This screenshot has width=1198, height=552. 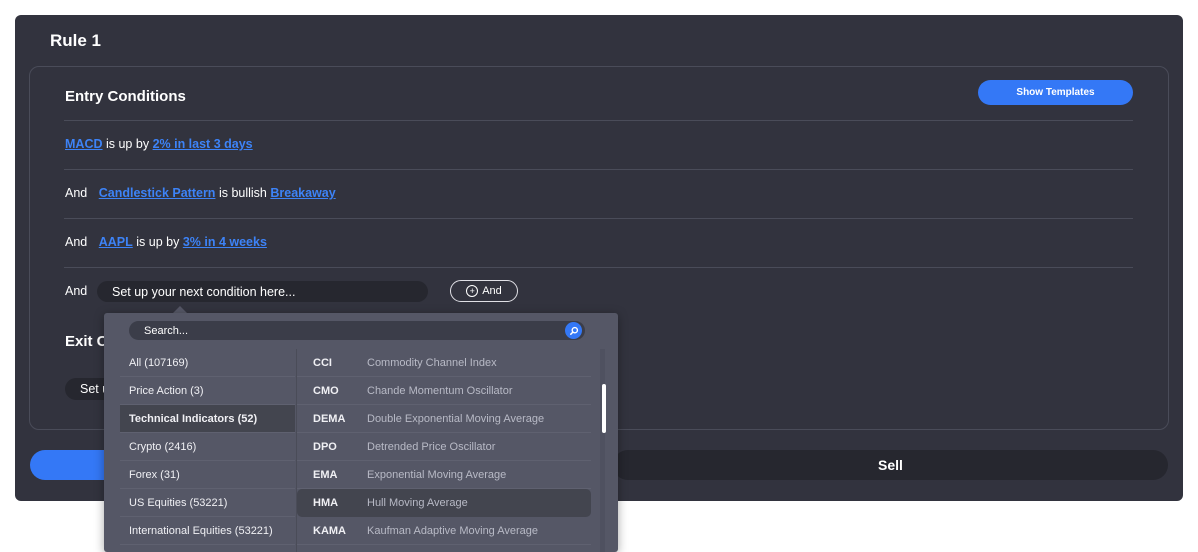 I want to click on category-item: All (107169), so click(x=207, y=363).